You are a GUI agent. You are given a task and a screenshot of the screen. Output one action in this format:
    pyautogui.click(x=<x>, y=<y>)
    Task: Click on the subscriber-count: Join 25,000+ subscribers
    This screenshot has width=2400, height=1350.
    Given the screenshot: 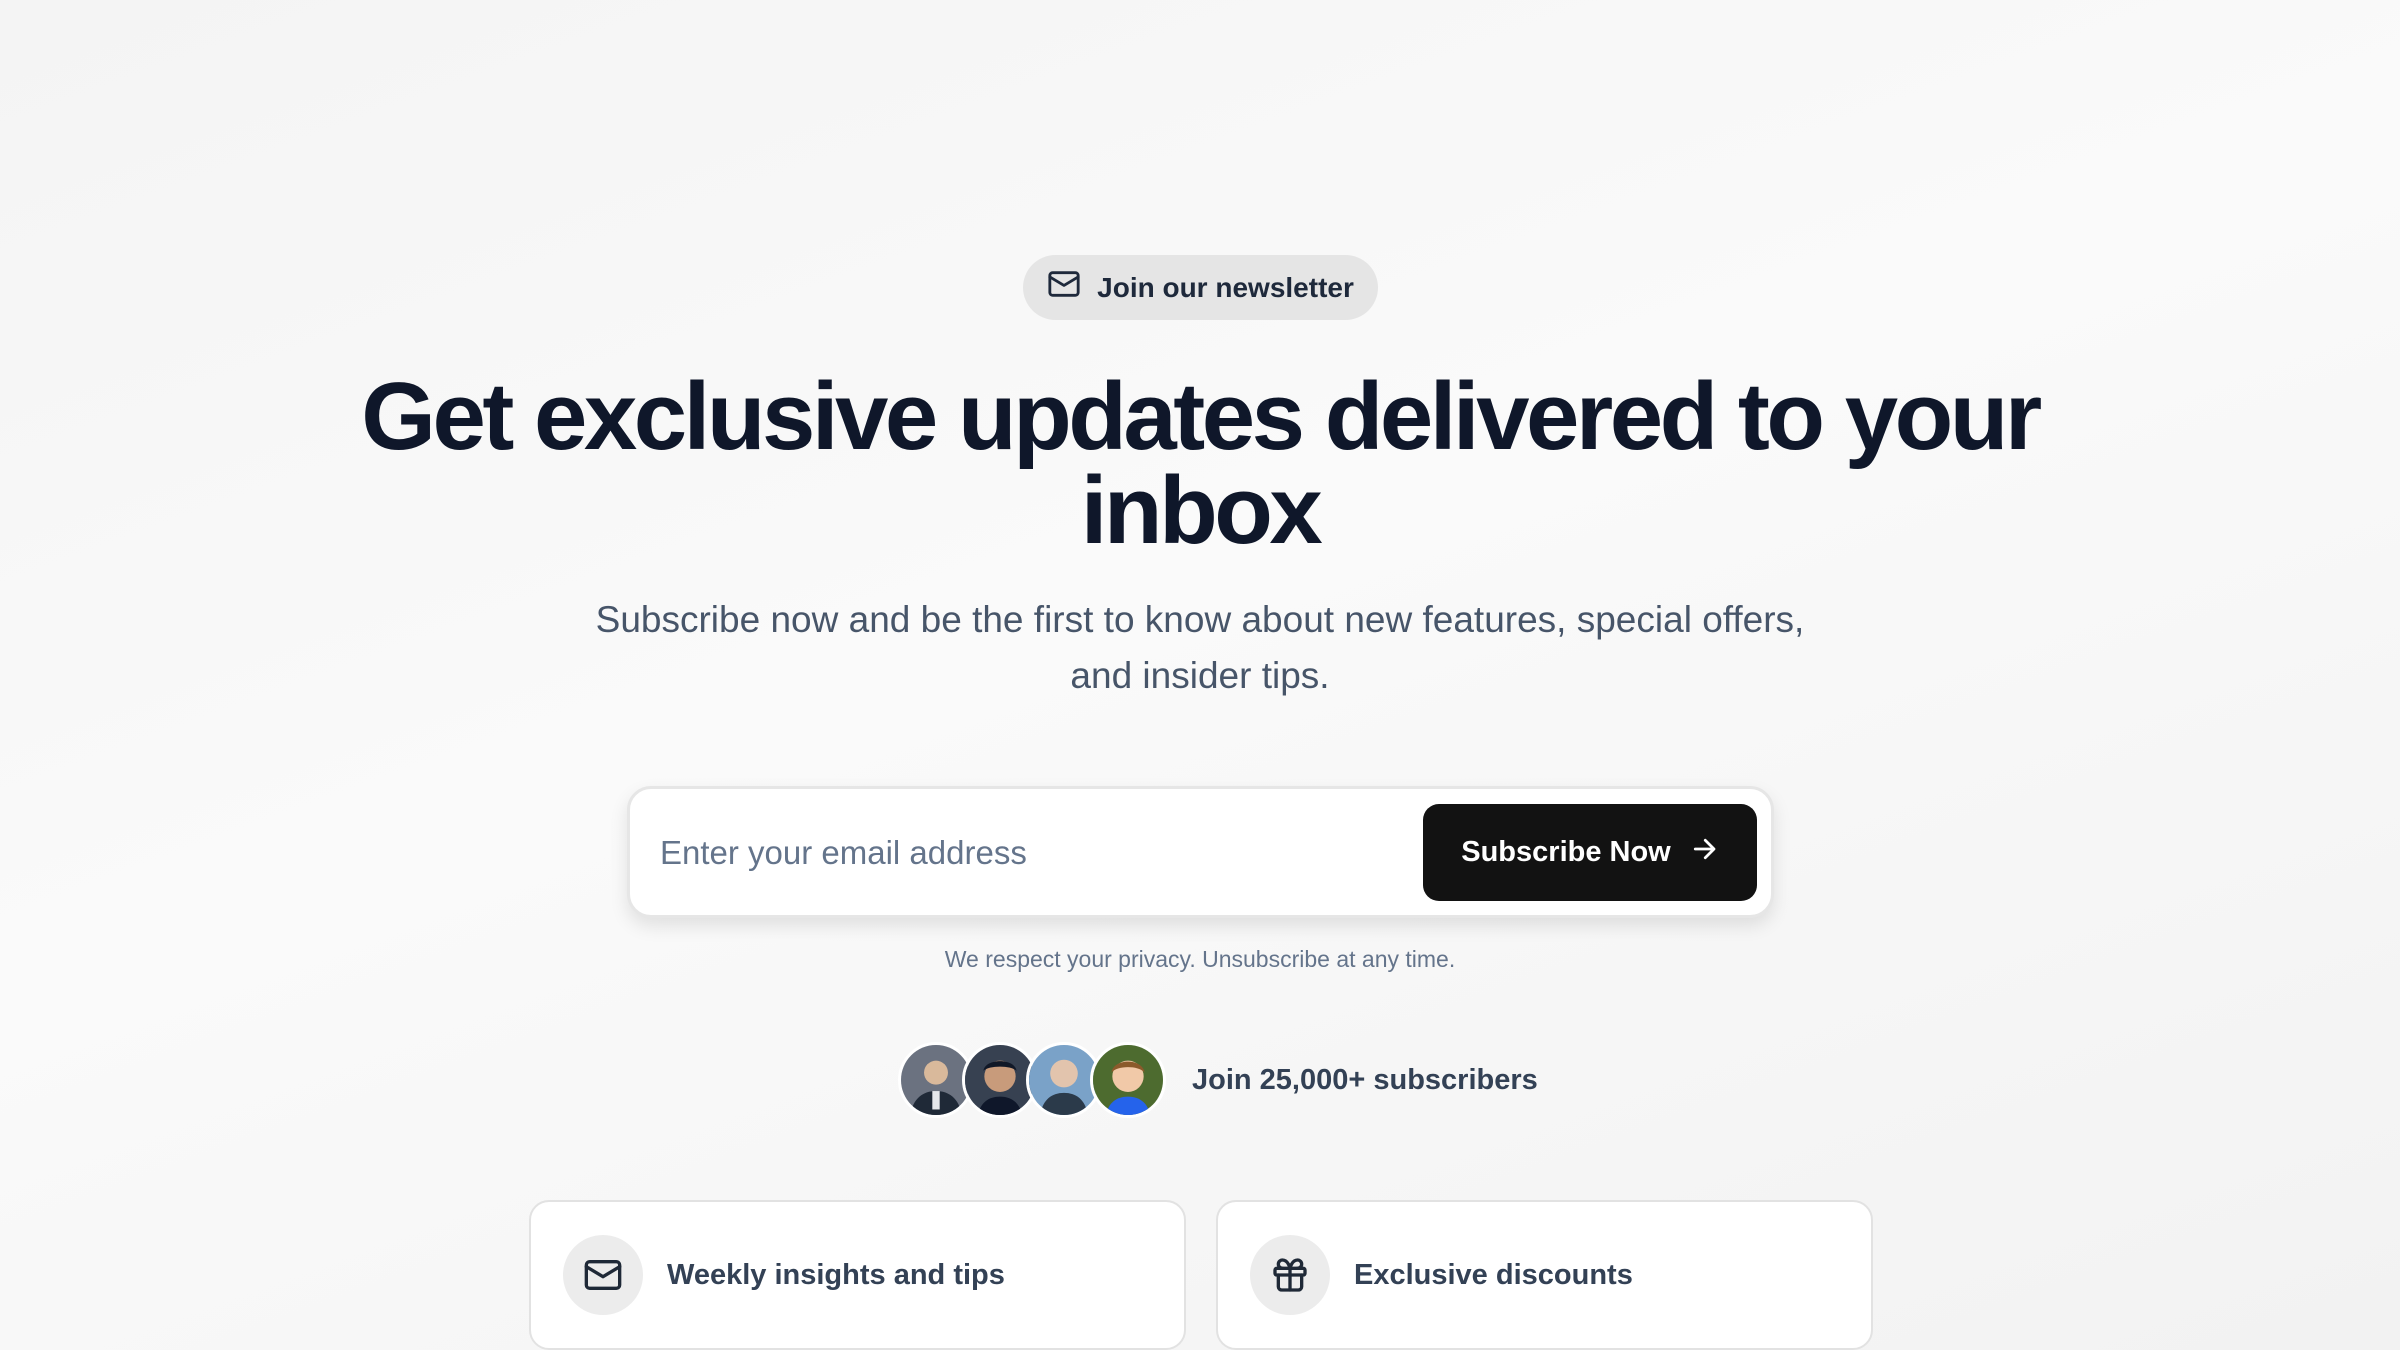 What is the action you would take?
    pyautogui.click(x=1365, y=1079)
    